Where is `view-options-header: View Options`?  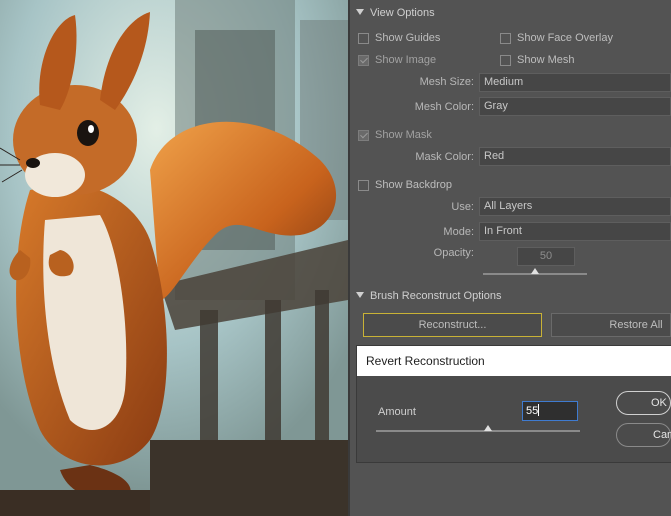
view-options-header: View Options is located at coordinates (395, 13).